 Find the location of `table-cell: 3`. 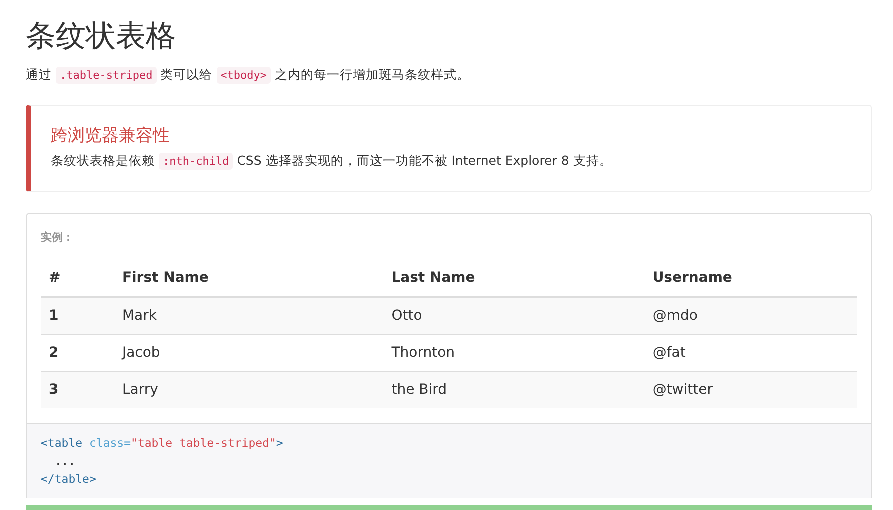

table-cell: 3 is located at coordinates (77, 390).